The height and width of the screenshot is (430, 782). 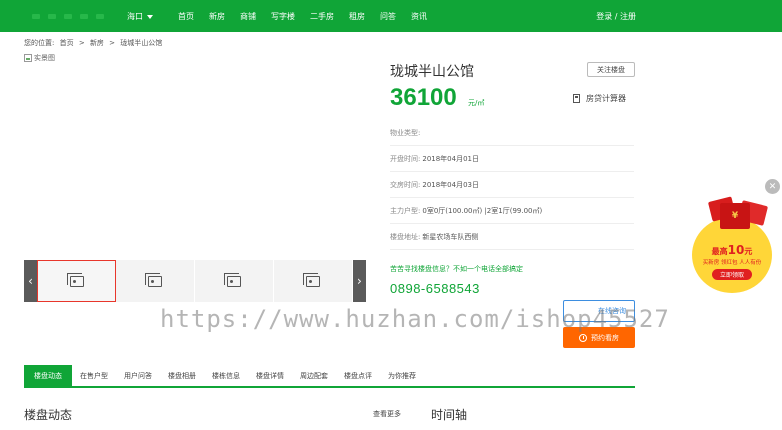 I want to click on info-value: 新星农场车队西侧, so click(x=450, y=236).